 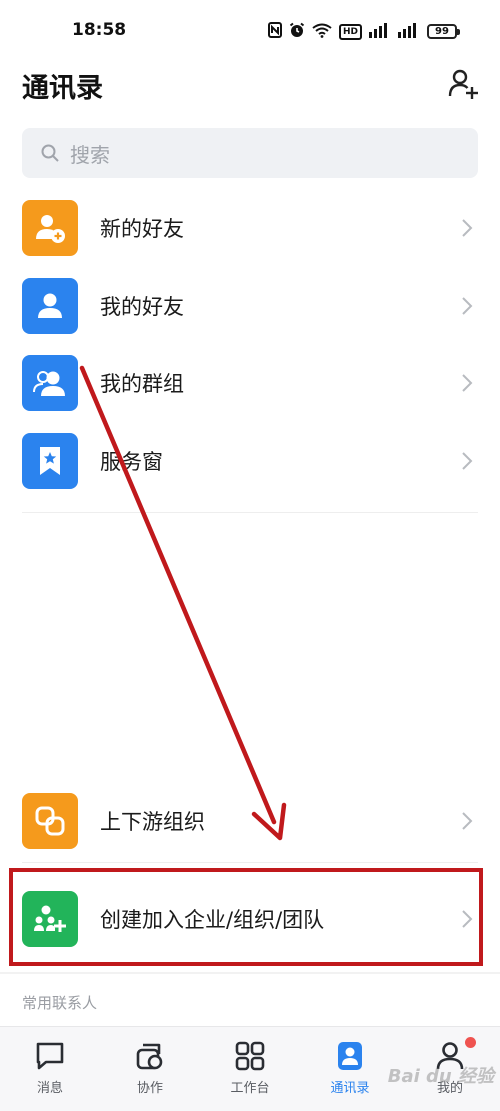 What do you see at coordinates (50, 153) in the screenshot?
I see `search-icon` at bounding box center [50, 153].